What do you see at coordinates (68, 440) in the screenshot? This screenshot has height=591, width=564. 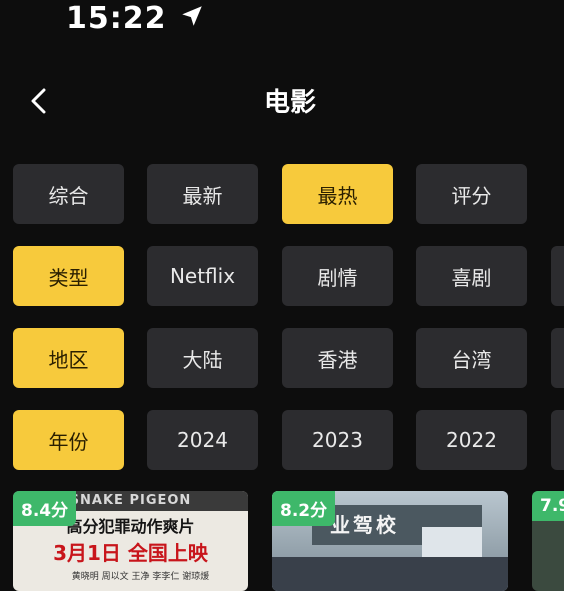 I see `chip-year-label: 年份` at bounding box center [68, 440].